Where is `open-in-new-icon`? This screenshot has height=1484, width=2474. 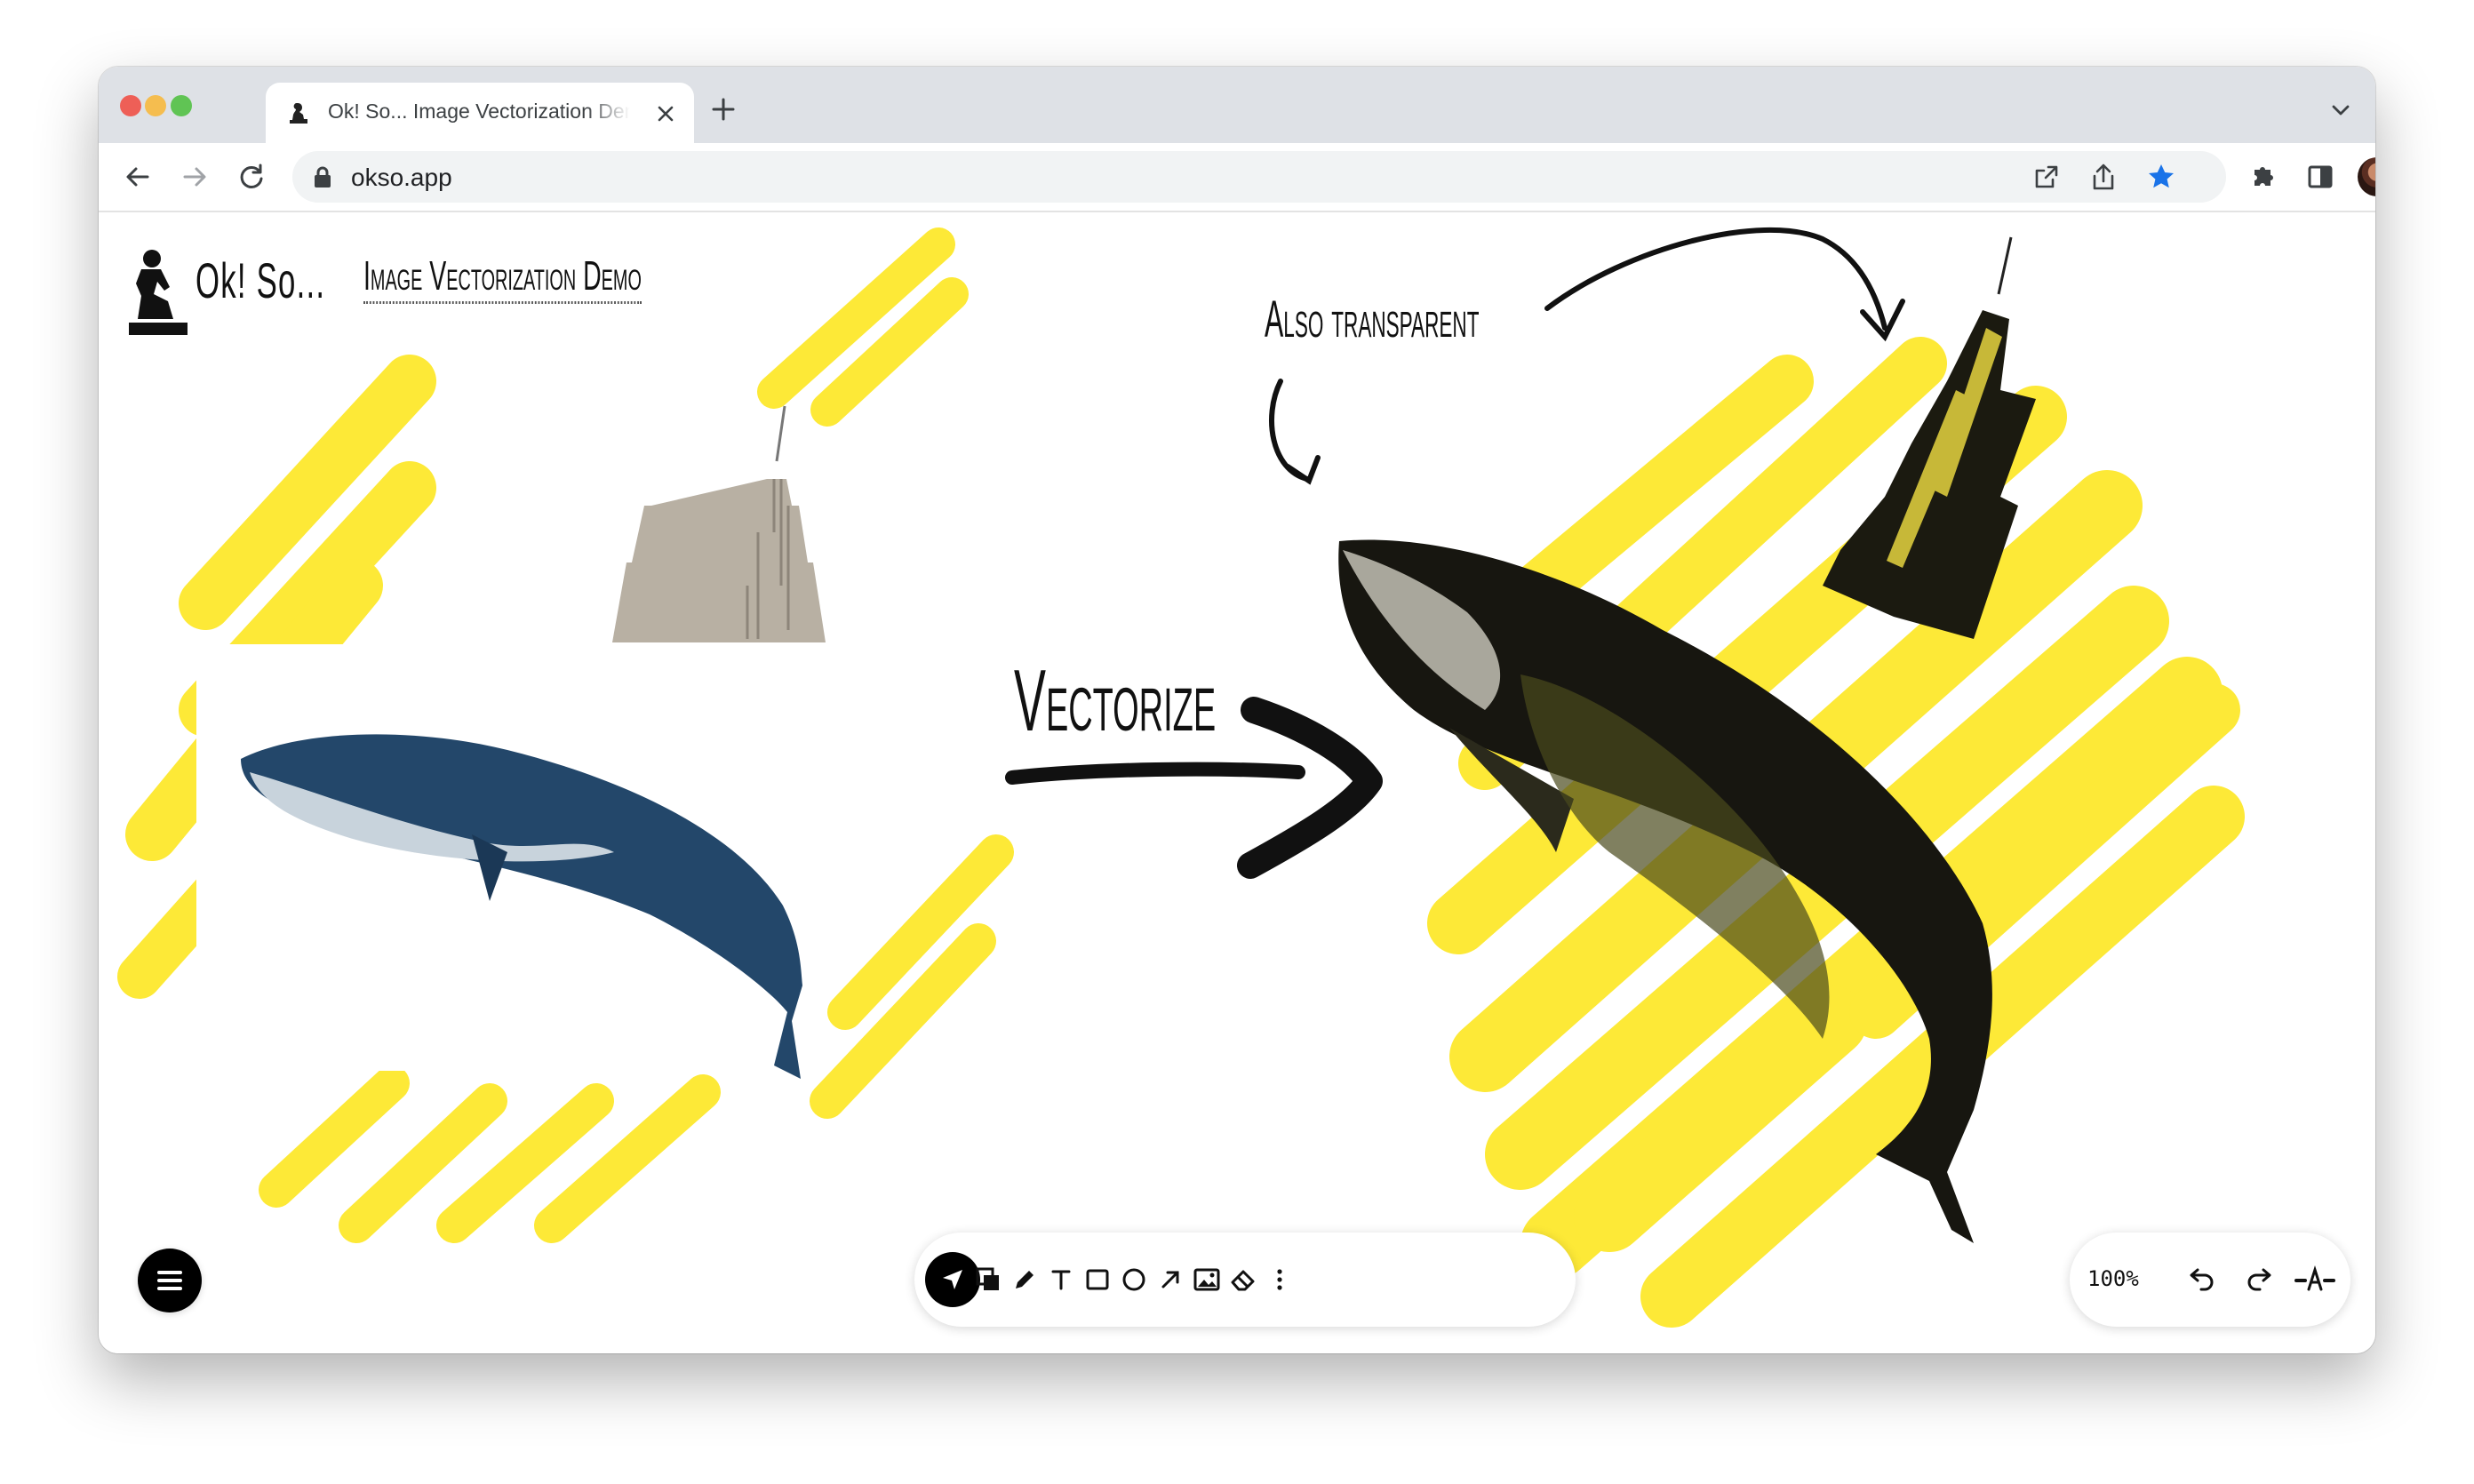 open-in-new-icon is located at coordinates (2046, 177).